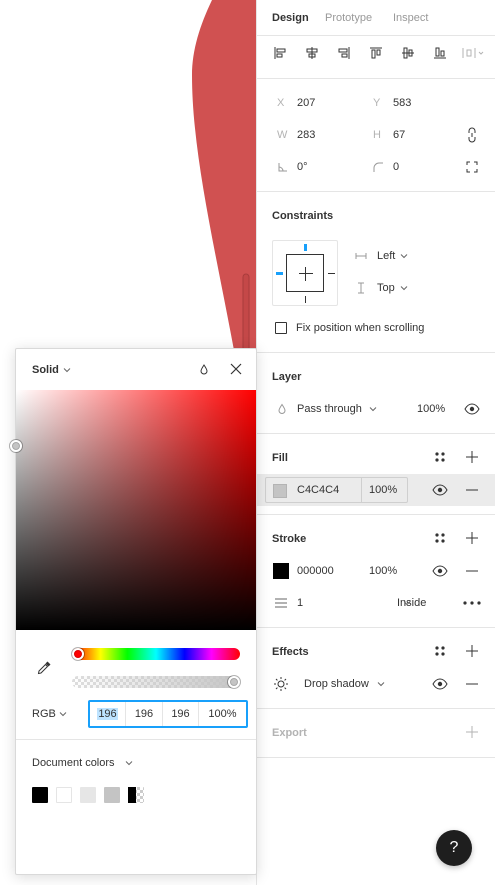 The width and height of the screenshot is (495, 885). Describe the element at coordinates (472, 538) in the screenshot. I see `add-stroke-icon` at that location.